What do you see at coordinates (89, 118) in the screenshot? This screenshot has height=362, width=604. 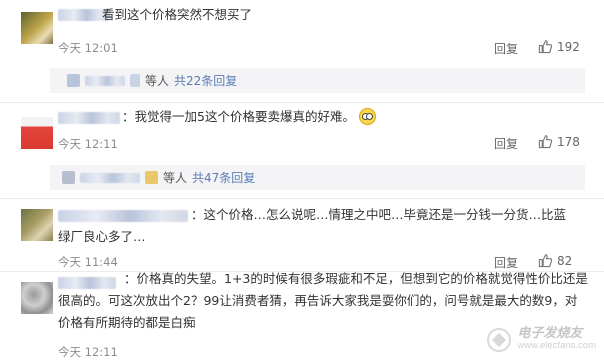 I see `username` at bounding box center [89, 118].